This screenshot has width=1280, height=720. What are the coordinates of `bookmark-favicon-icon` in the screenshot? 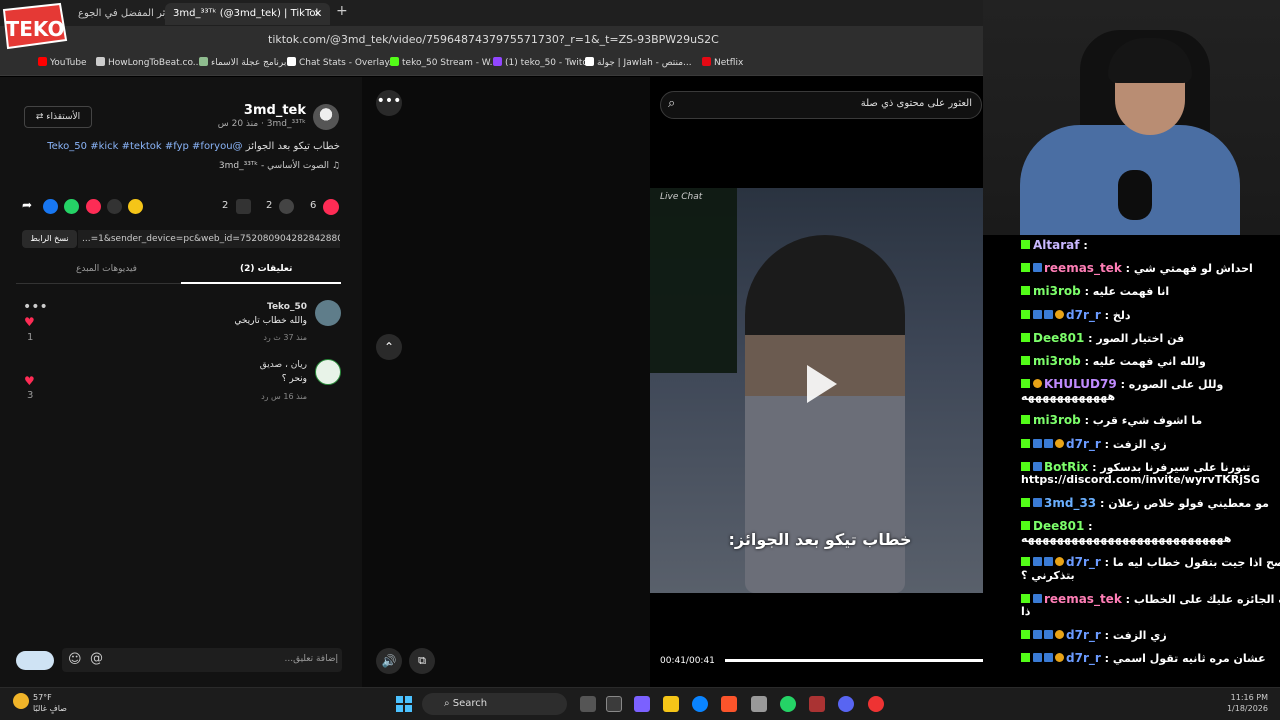 It's located at (100, 61).